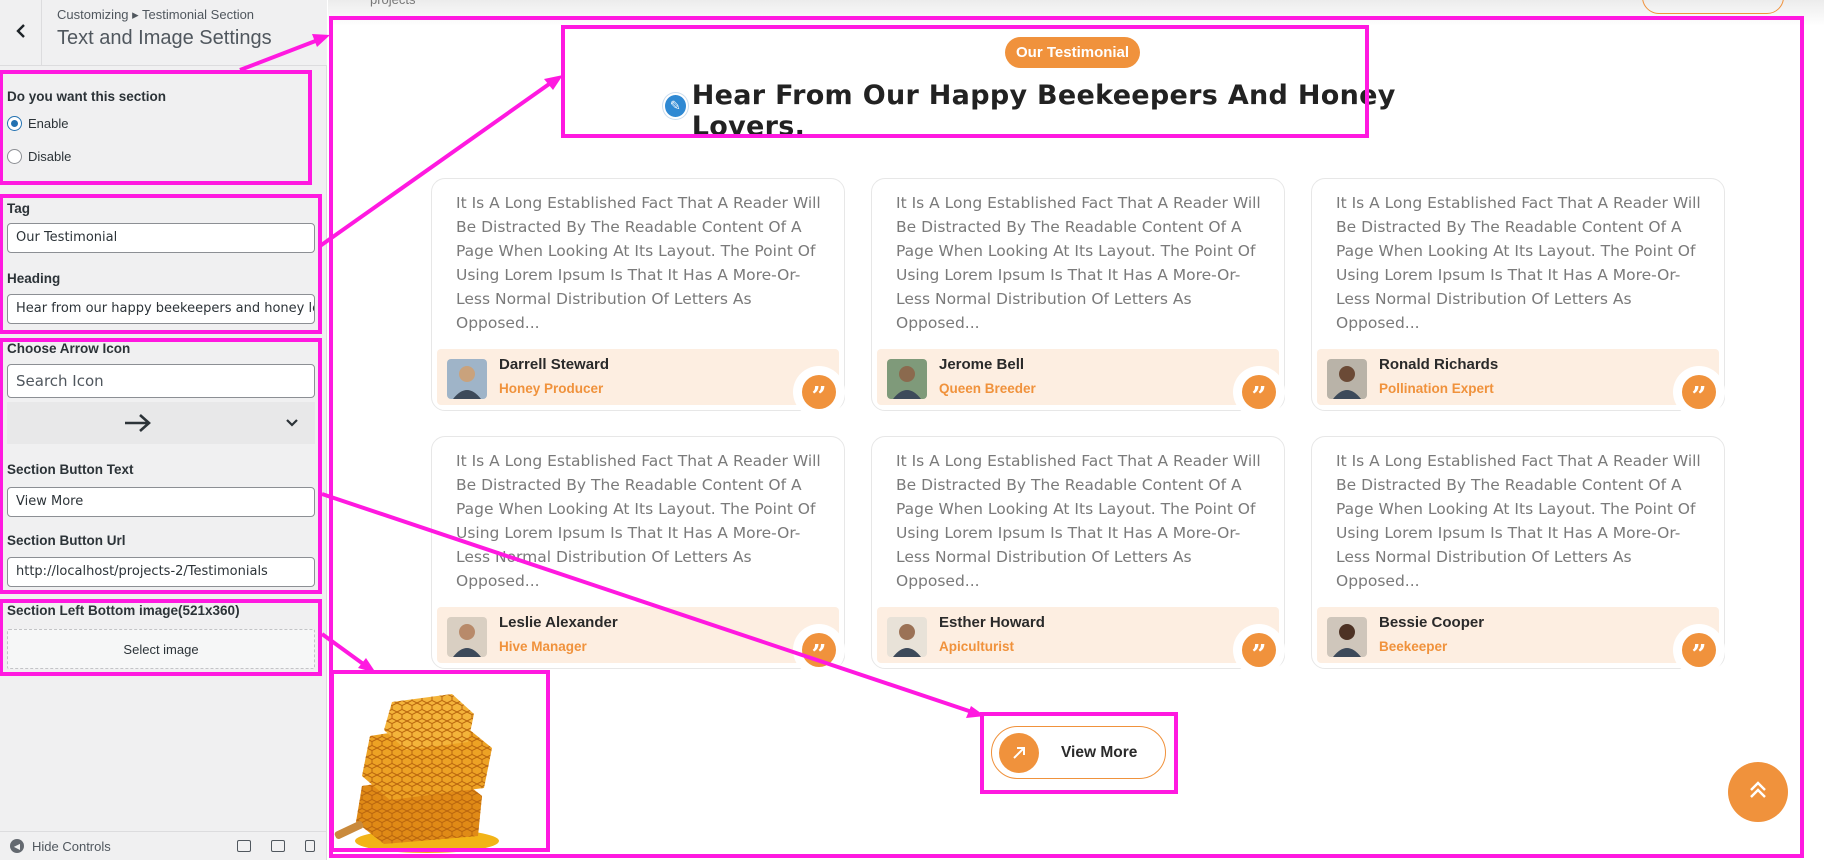 This screenshot has height=860, width=1824. I want to click on arrow-right-icon, so click(138, 423).